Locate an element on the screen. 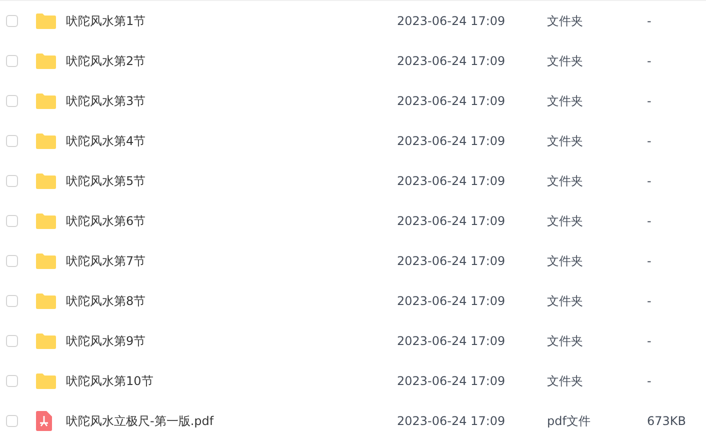  file-name: 吠陀风水第1节 is located at coordinates (106, 21).